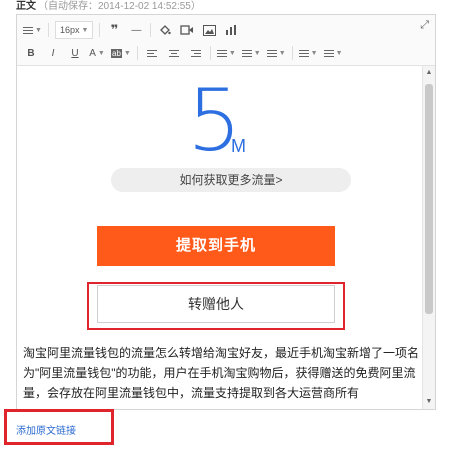 The width and height of the screenshot is (450, 455). I want to click on video-icon, so click(187, 30).